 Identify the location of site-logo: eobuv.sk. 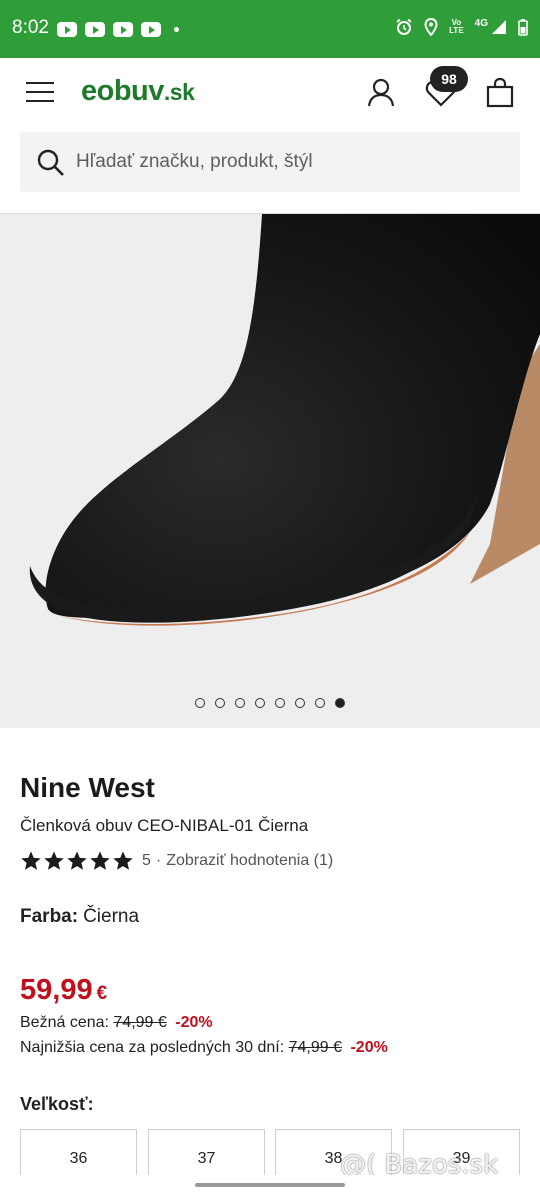
(138, 91).